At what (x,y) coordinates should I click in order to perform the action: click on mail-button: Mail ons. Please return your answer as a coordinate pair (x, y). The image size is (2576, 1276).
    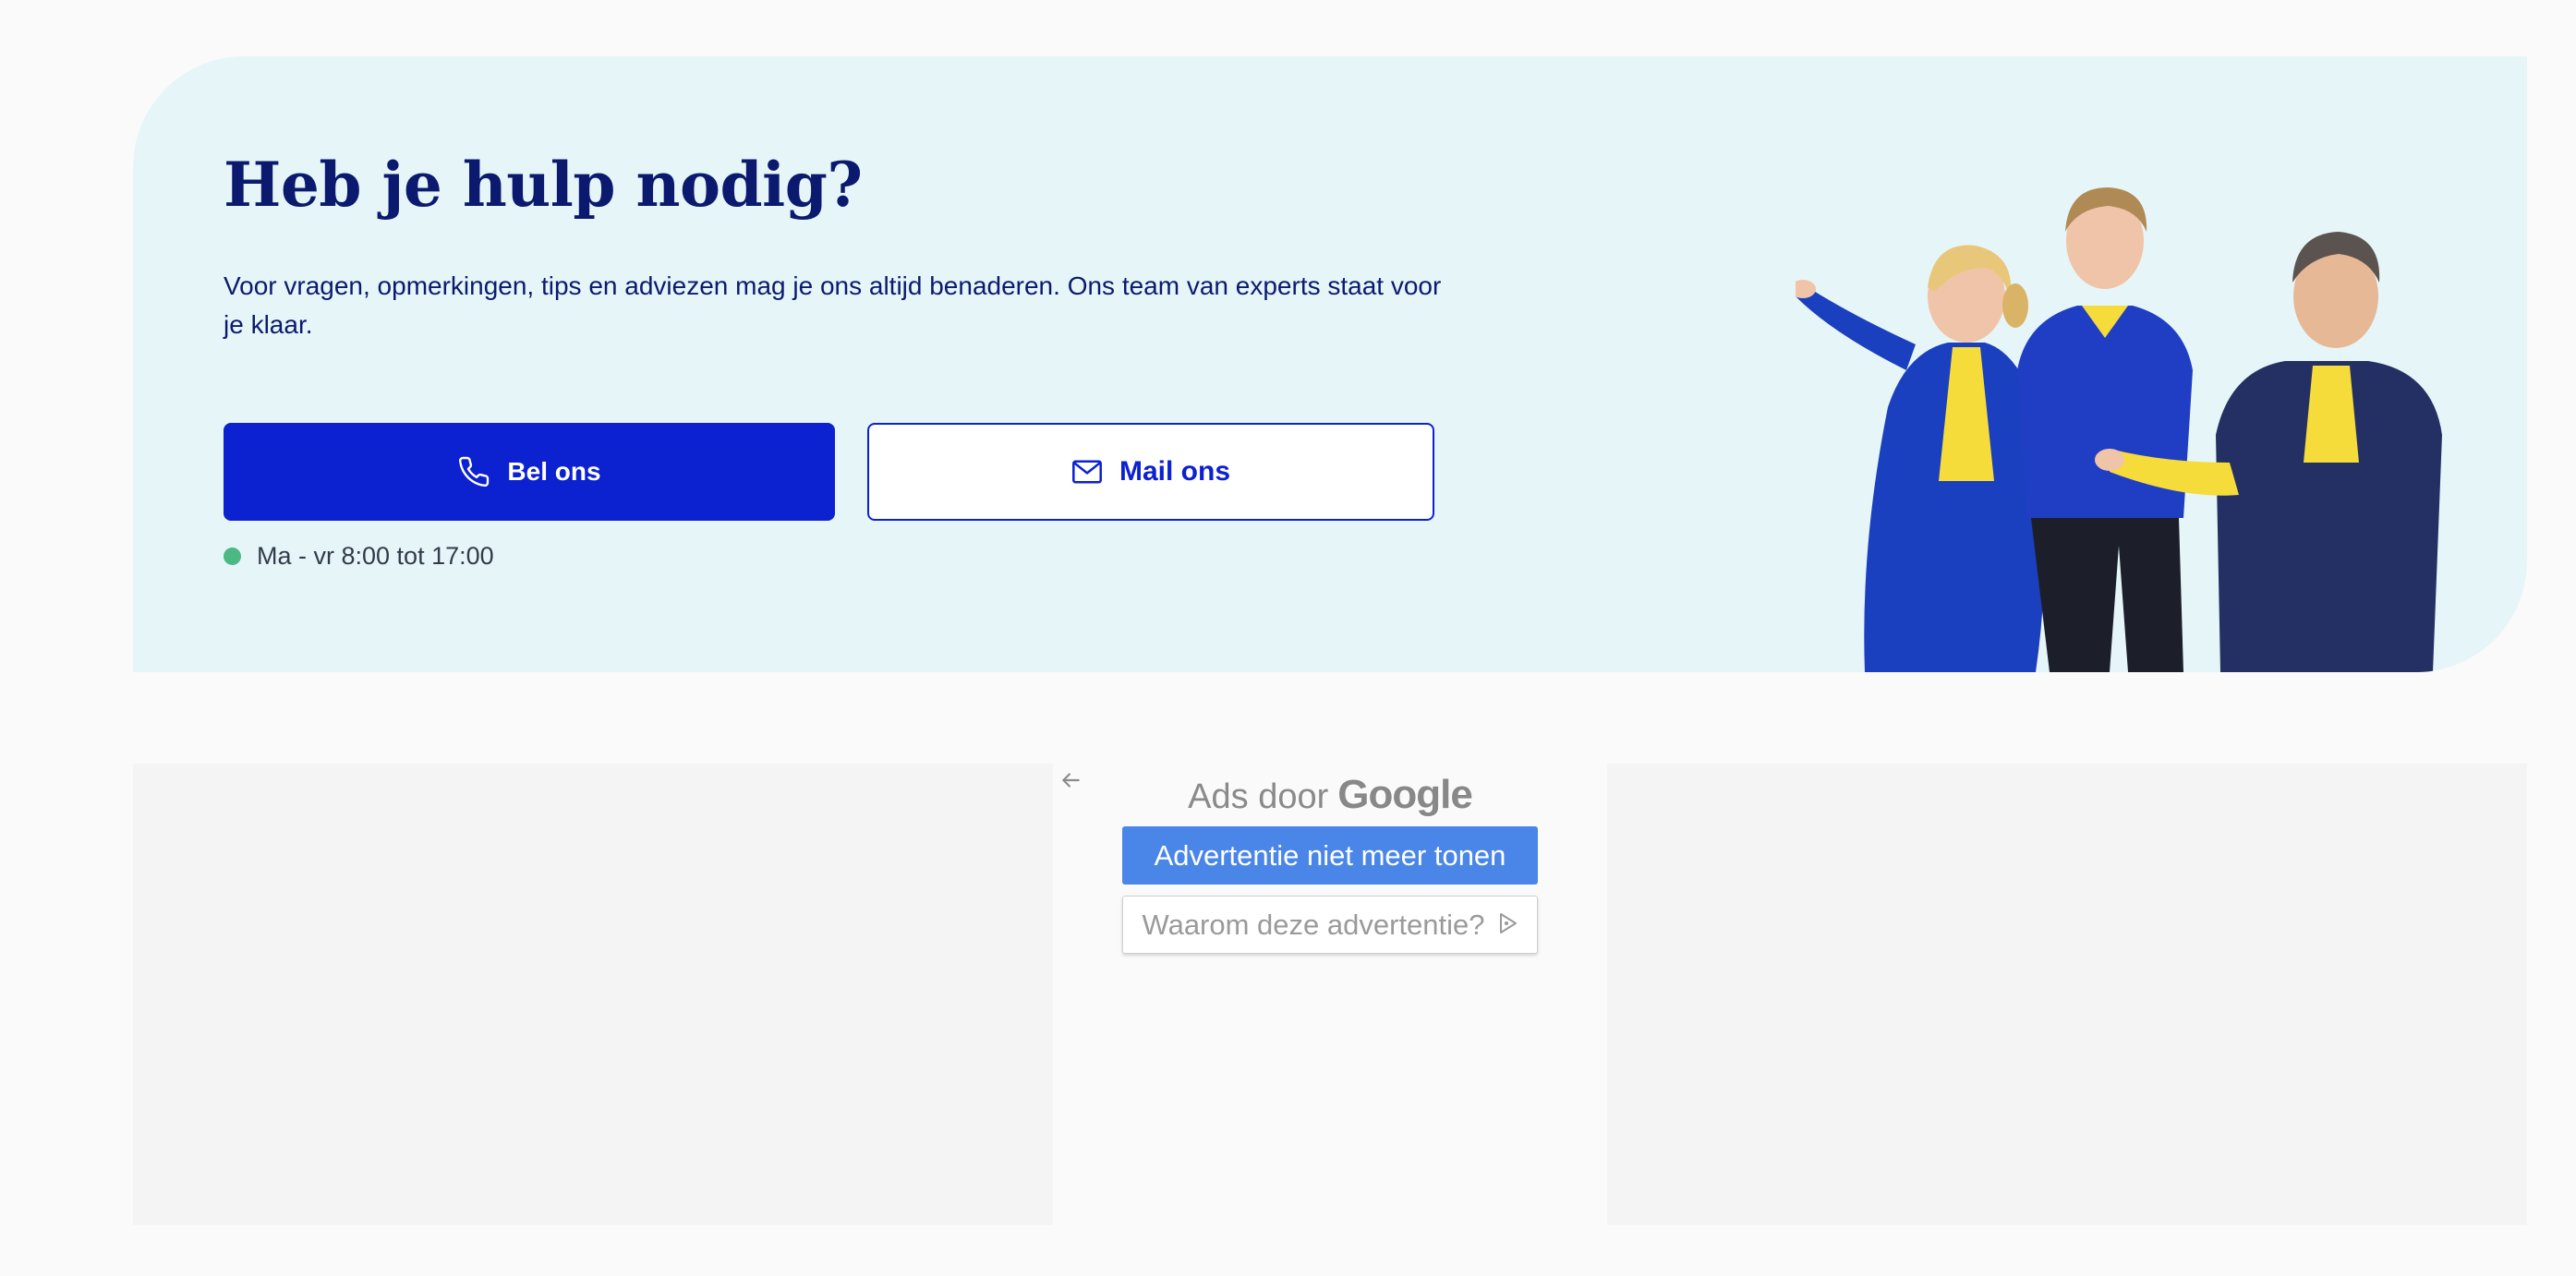
    Looking at the image, I should click on (1150, 472).